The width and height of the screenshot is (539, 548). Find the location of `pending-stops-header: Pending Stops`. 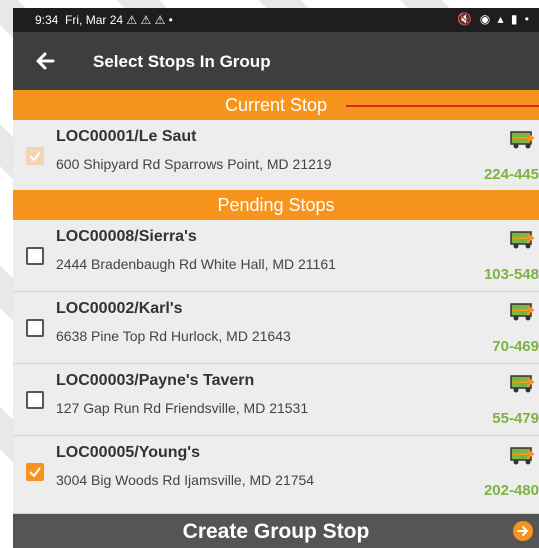

pending-stops-header: Pending Stops is located at coordinates (276, 205).